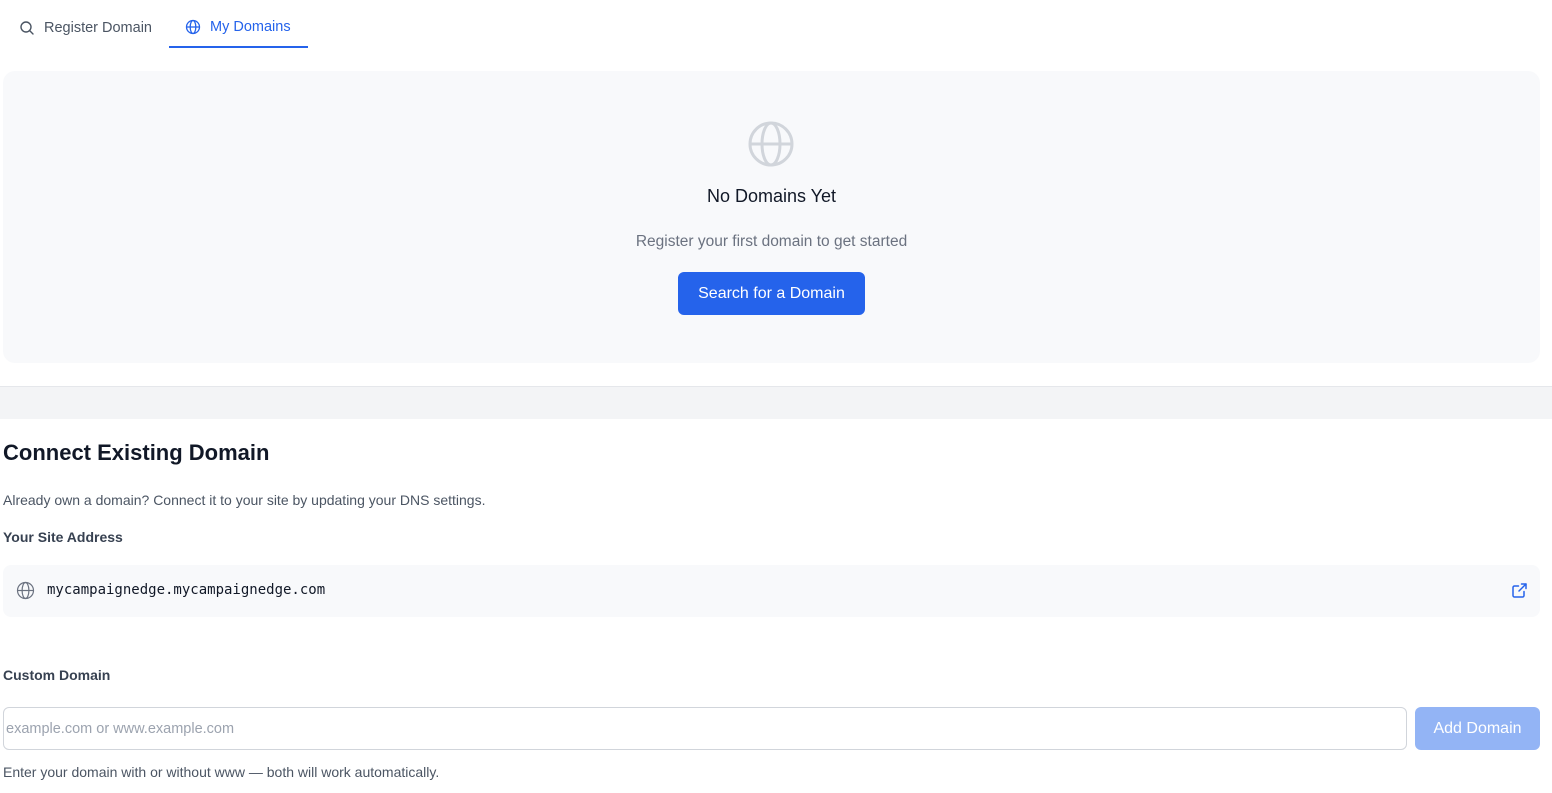 This screenshot has width=1552, height=793. I want to click on tab-register-domain: Register Domain, so click(85, 28).